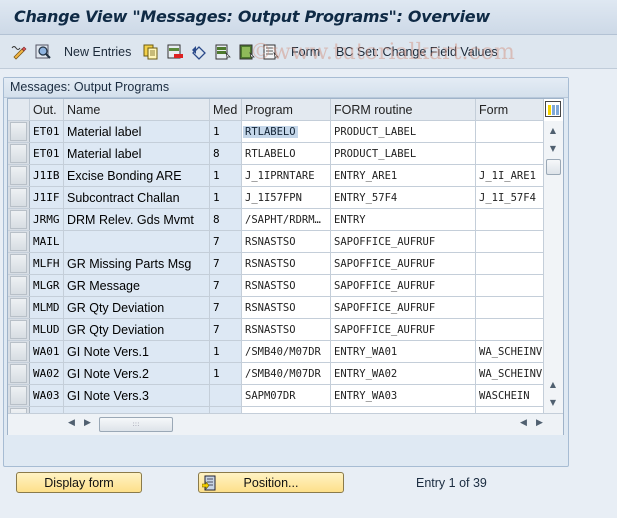 This screenshot has height=518, width=617. Describe the element at coordinates (19, 110) in the screenshot. I see `select-all-header` at that location.